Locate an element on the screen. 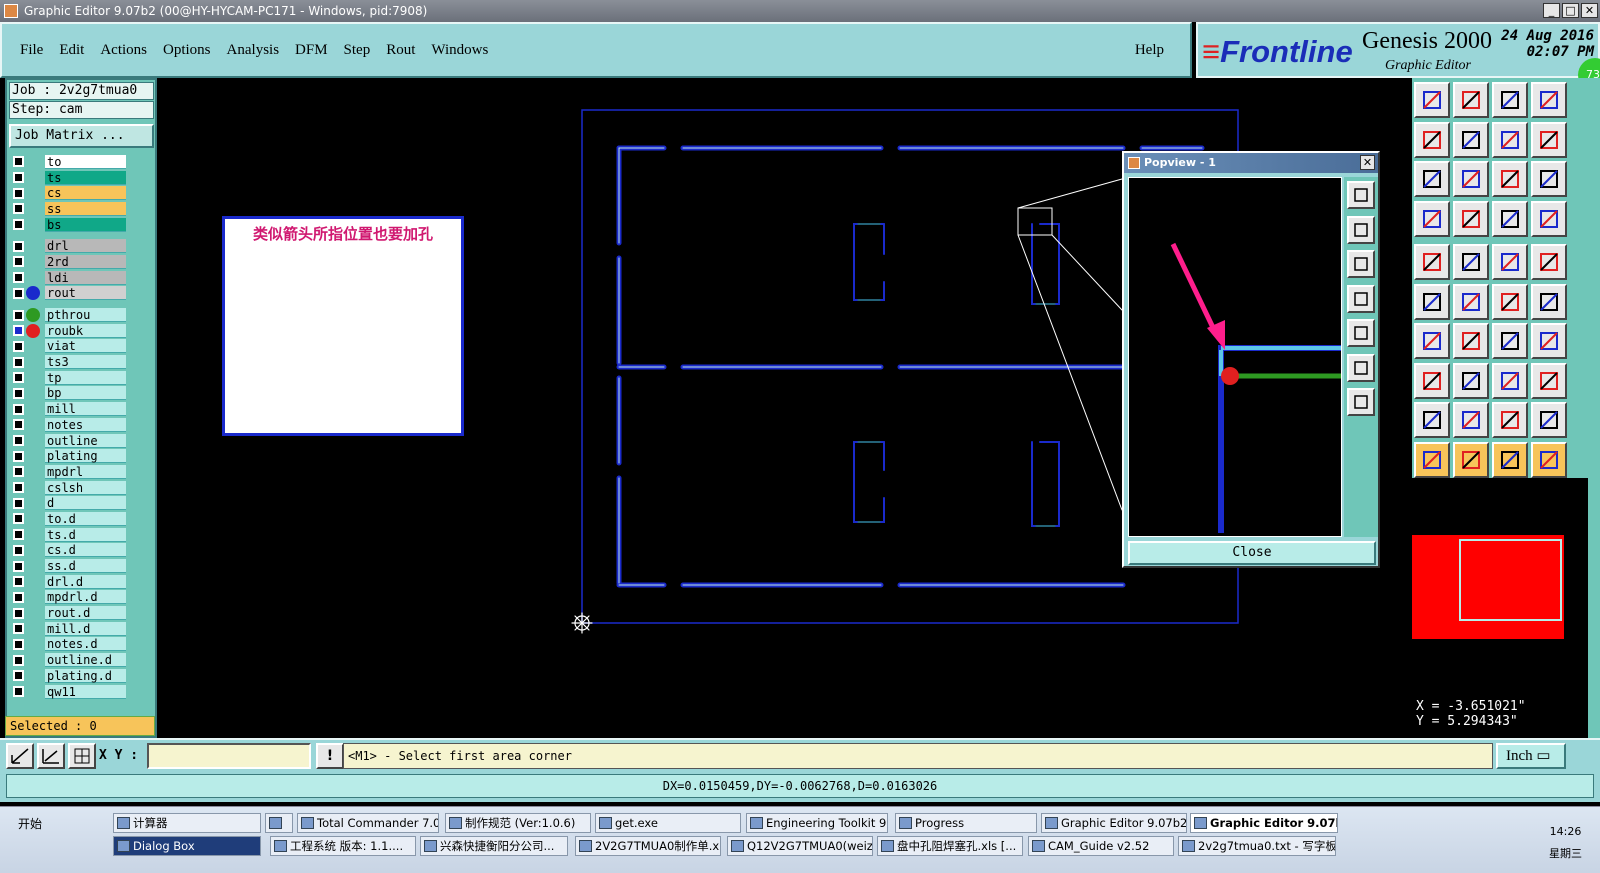  line-edit-icon is located at coordinates (1471, 341).